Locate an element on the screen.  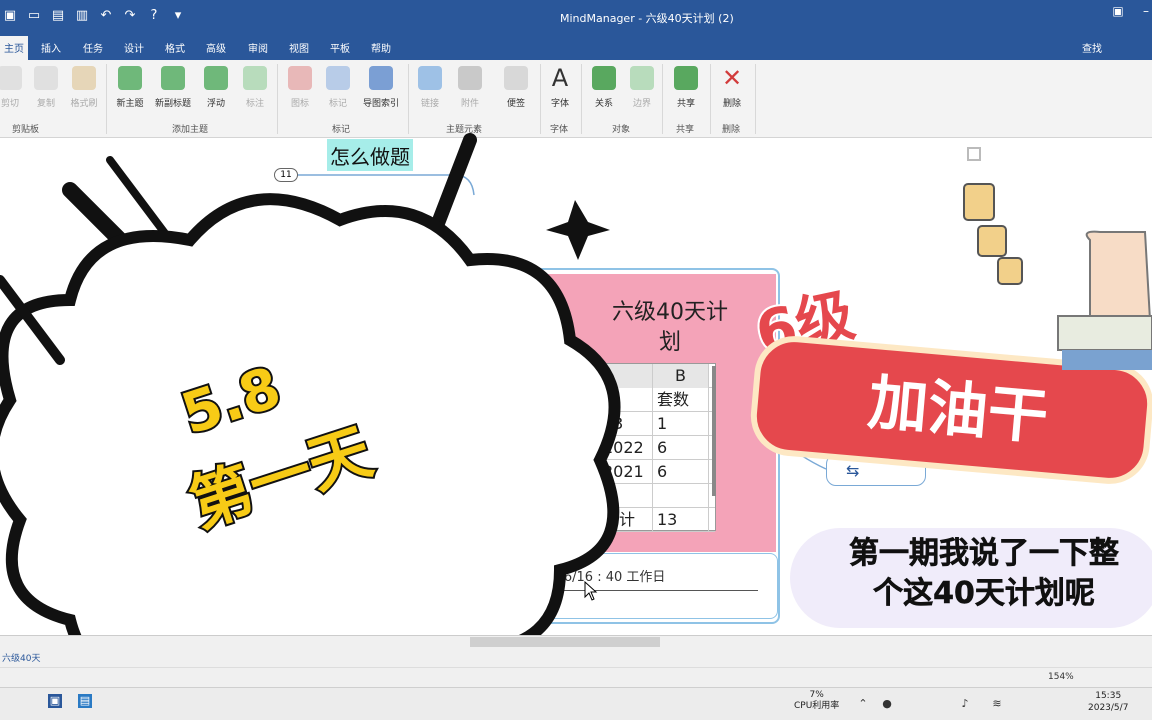
tab-review: 审阅 is located at coordinates (258, 47).